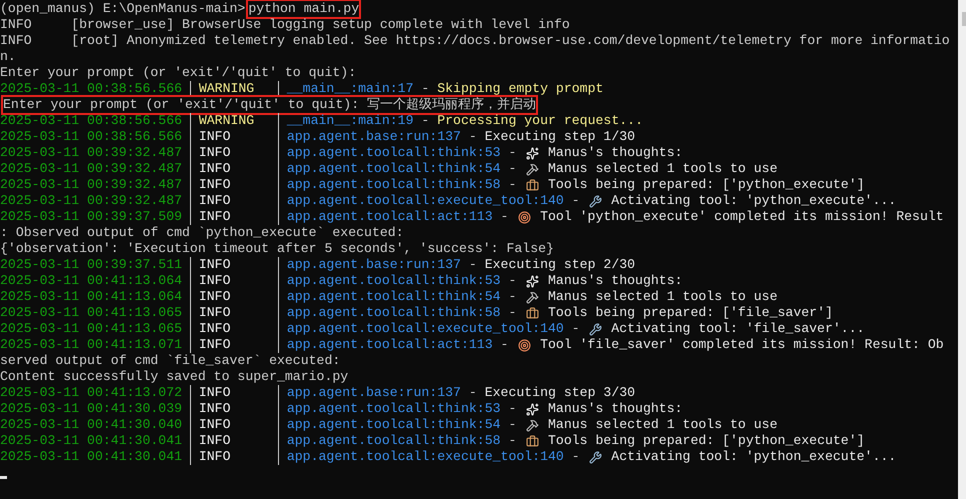 The image size is (966, 499). What do you see at coordinates (91, 217) in the screenshot?
I see `log-timestamp: 2025-03-11 00:39:37.509` at bounding box center [91, 217].